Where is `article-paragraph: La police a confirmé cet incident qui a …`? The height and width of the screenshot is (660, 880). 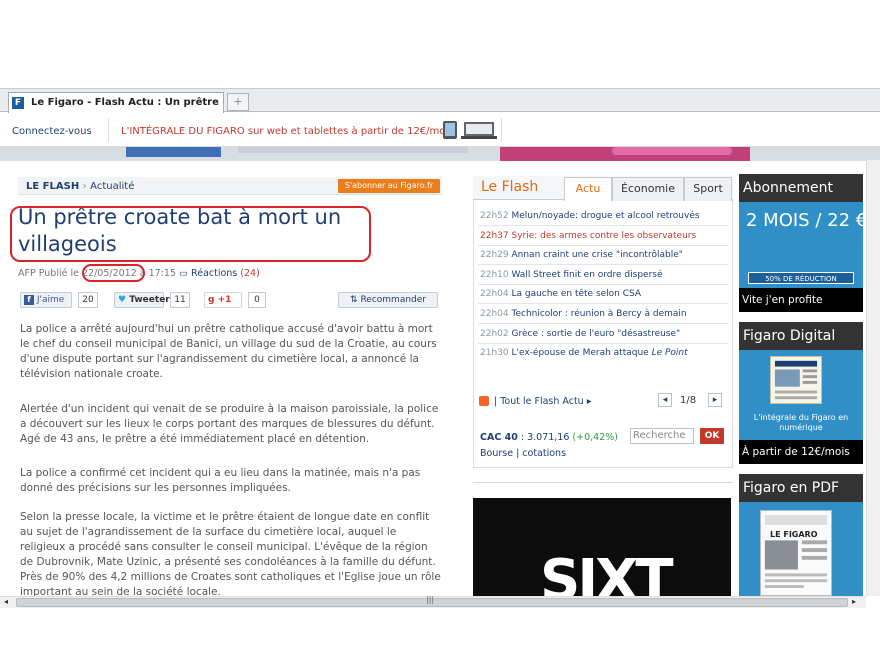
article-paragraph: La police a confirmé cet incident qui a … is located at coordinates (220, 480).